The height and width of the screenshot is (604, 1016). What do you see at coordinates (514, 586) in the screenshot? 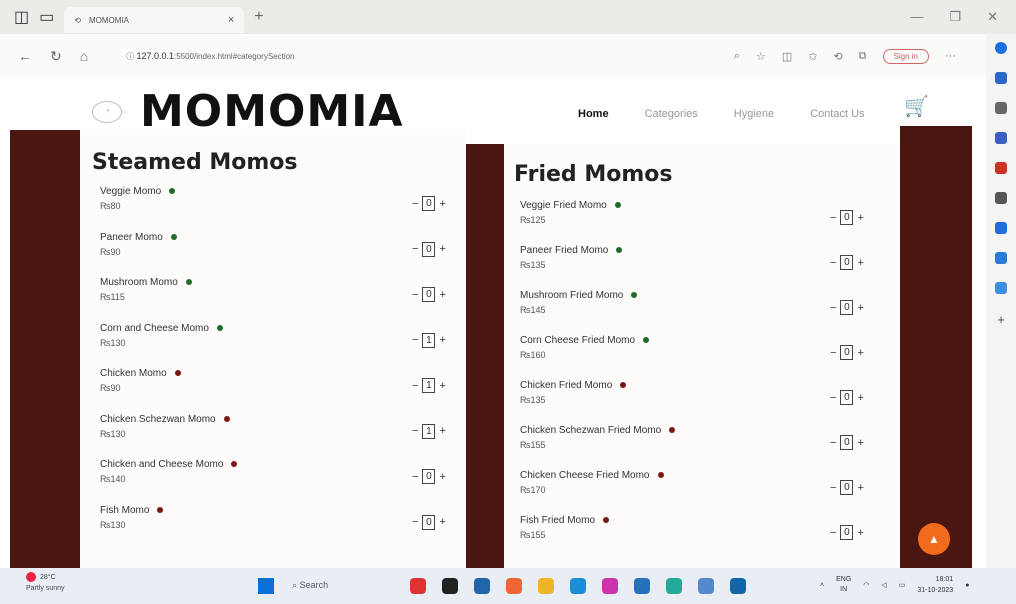
I see `chrome-icon` at bounding box center [514, 586].